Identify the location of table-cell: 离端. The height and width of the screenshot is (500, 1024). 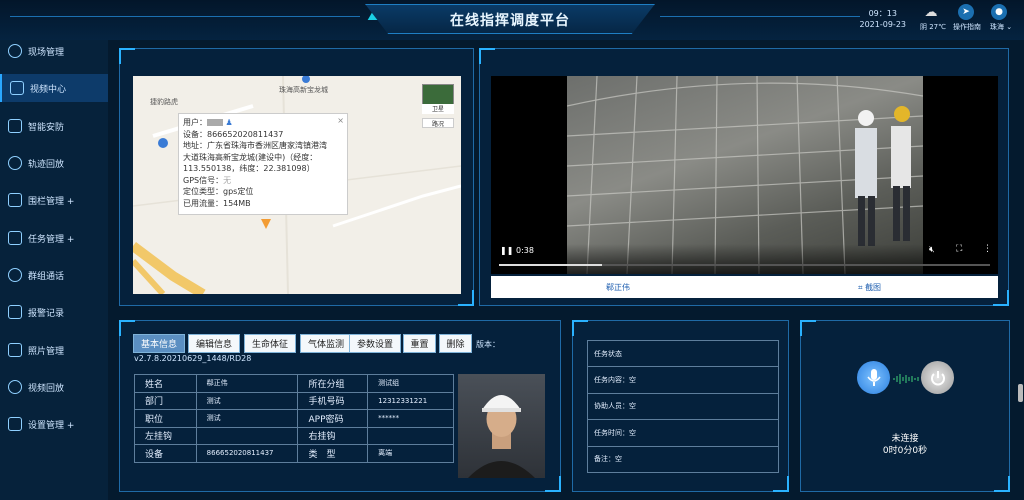
(410, 453).